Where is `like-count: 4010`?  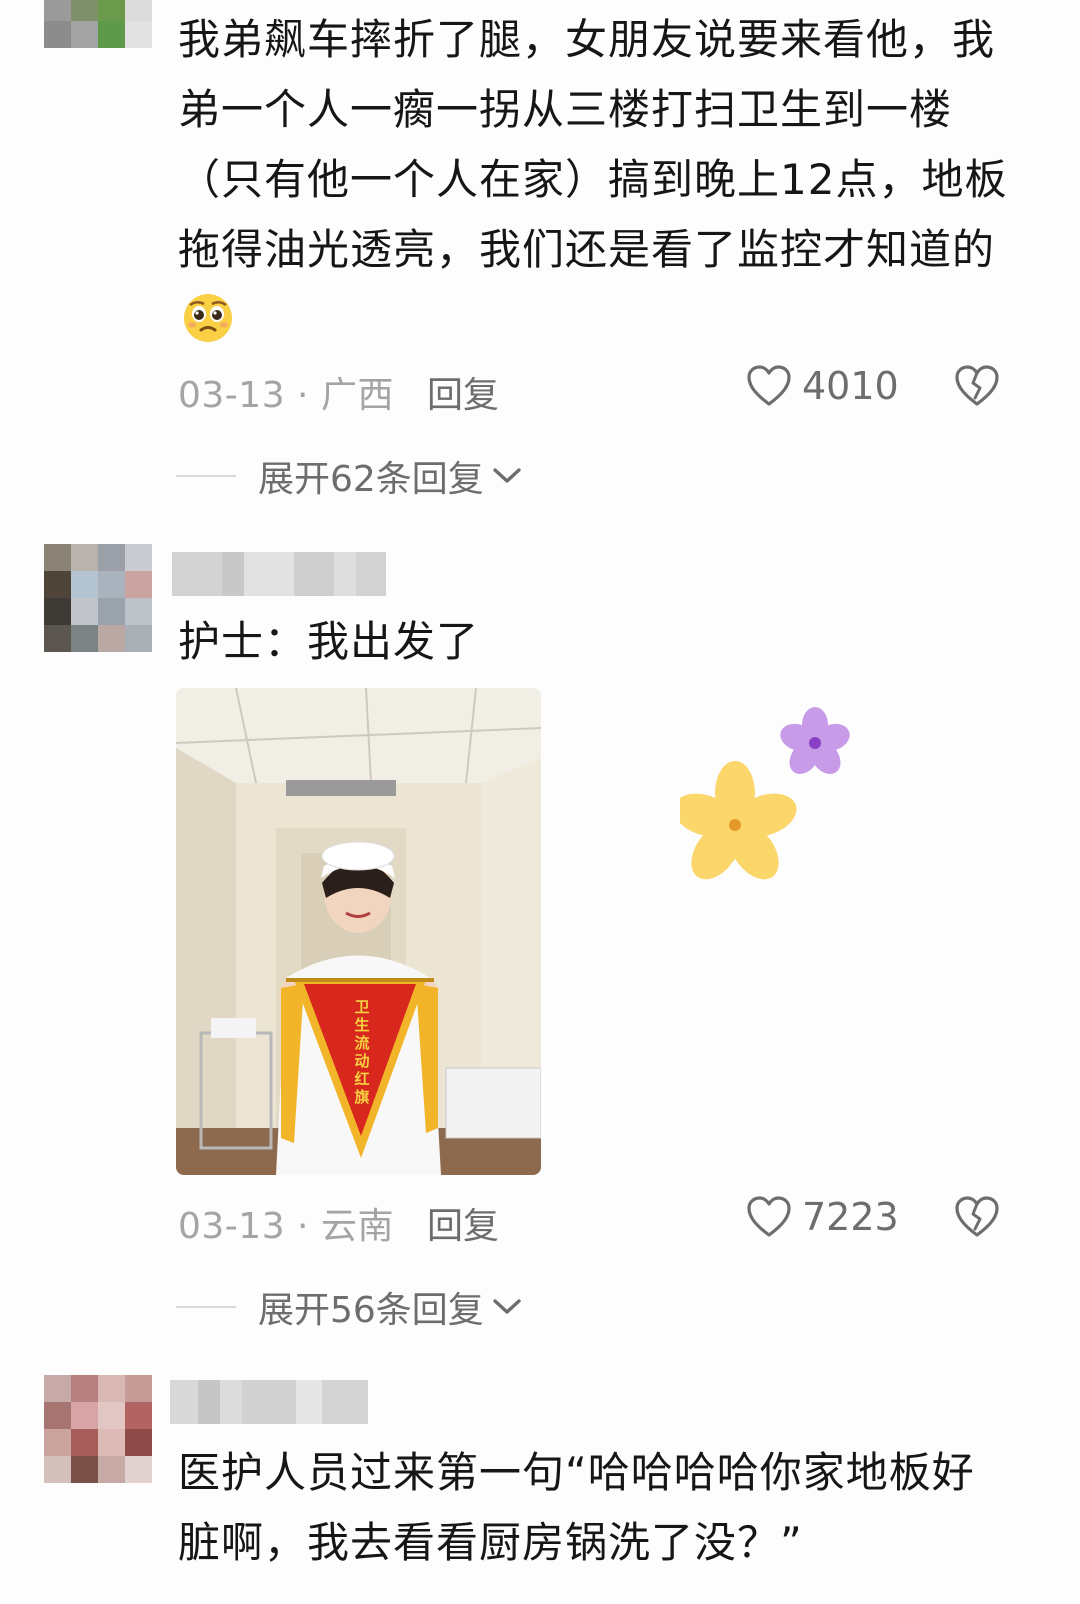 like-count: 4010 is located at coordinates (850, 386).